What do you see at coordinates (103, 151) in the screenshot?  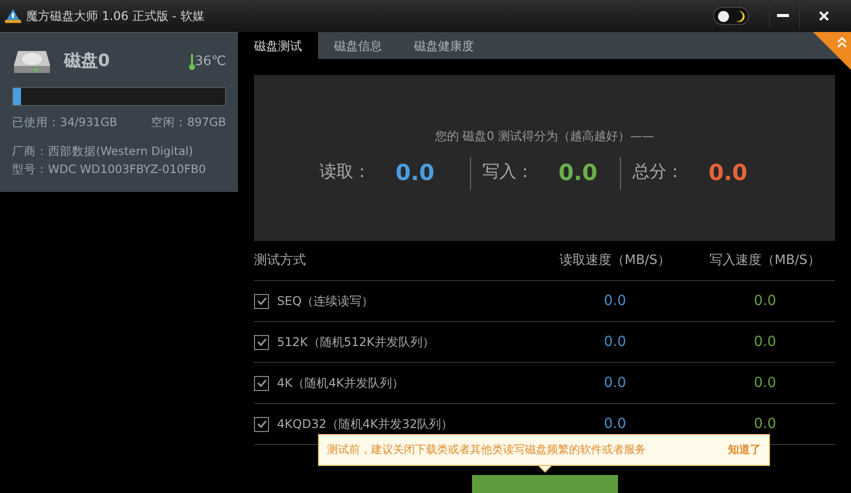 I see `vendor: 厂商：西部数据(Western Digital)` at bounding box center [103, 151].